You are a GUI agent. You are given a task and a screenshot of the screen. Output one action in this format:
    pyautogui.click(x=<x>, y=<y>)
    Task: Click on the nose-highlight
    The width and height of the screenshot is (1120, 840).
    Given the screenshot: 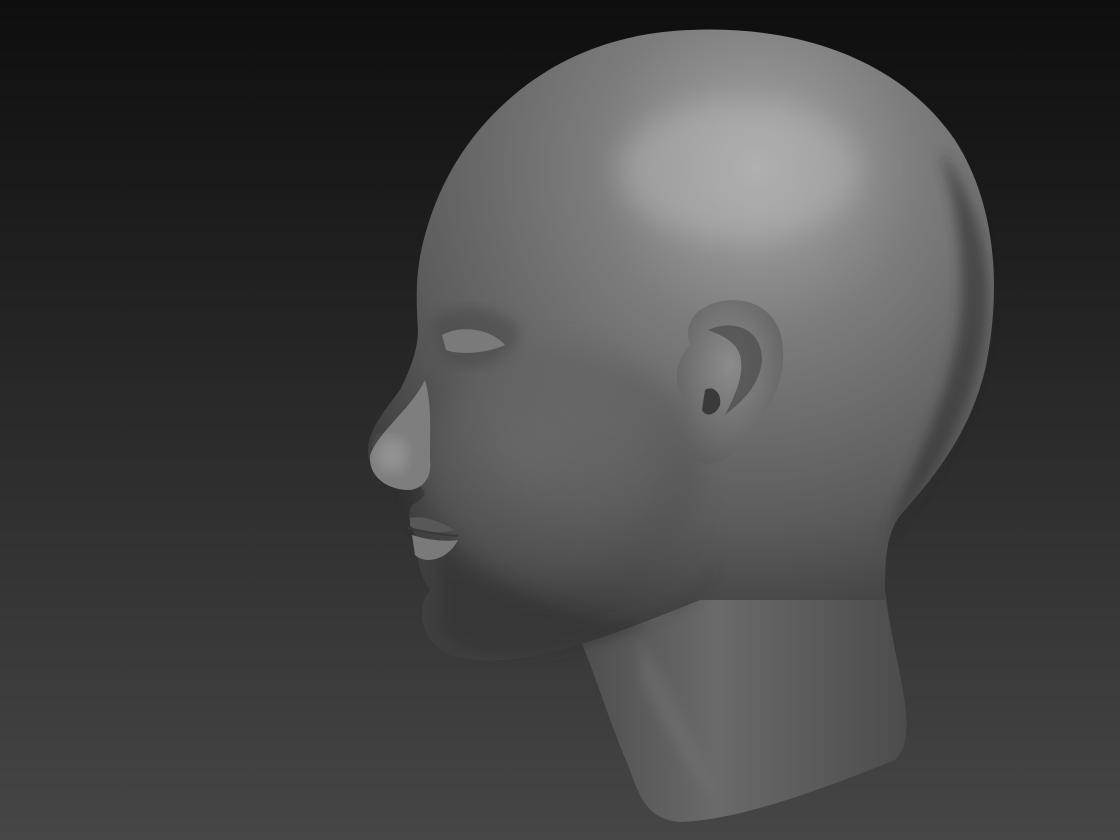 What is the action you would take?
    pyautogui.click(x=392, y=455)
    